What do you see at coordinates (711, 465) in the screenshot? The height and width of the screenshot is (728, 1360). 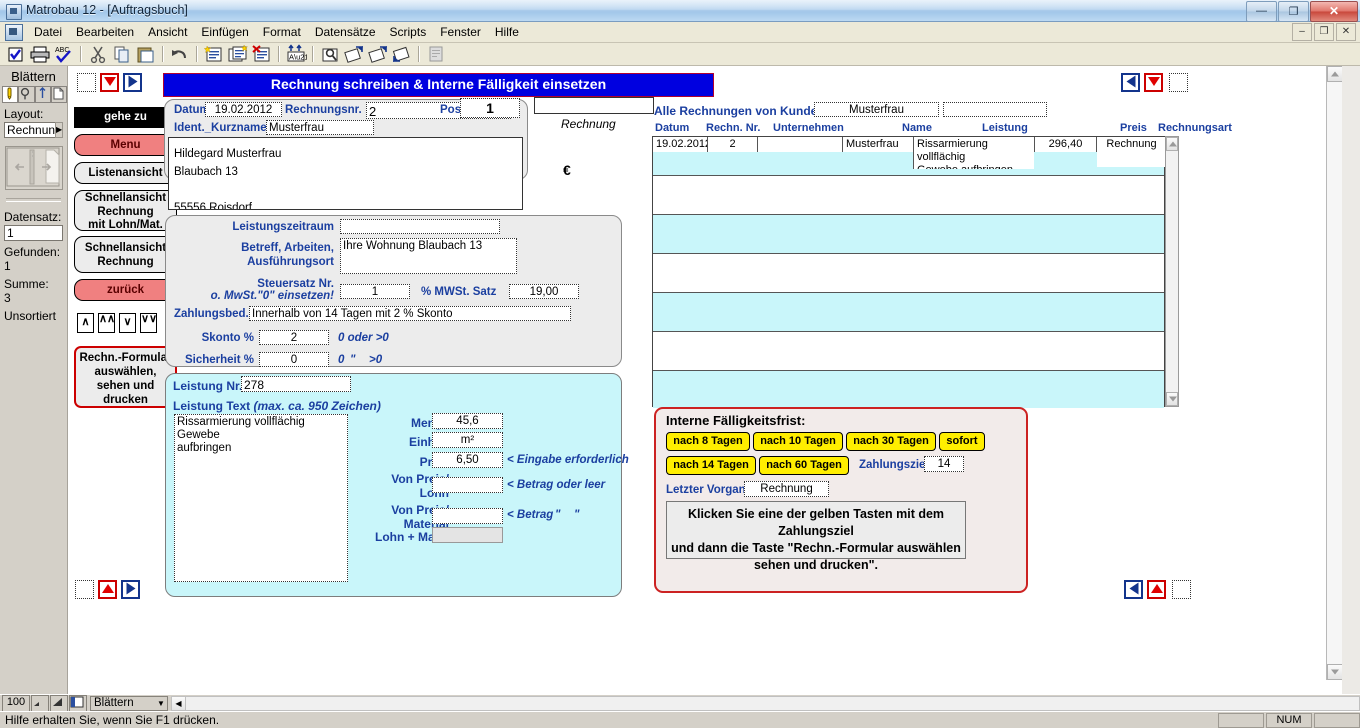 I see `due-14-days-button: nach 14 Tagen` at bounding box center [711, 465].